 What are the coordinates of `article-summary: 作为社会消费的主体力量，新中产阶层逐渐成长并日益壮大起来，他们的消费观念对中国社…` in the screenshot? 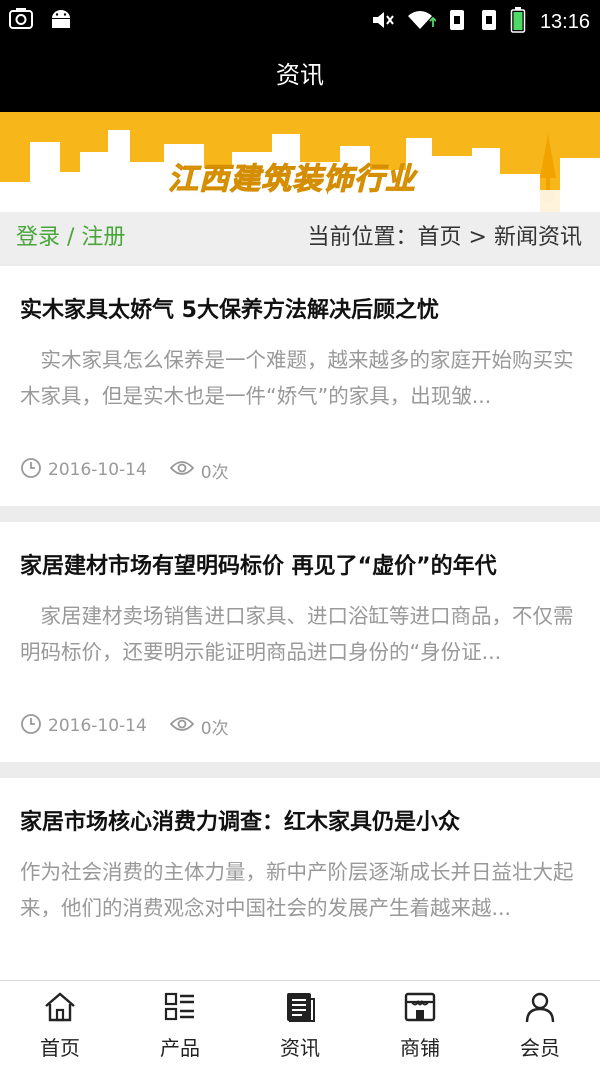 It's located at (297, 890).